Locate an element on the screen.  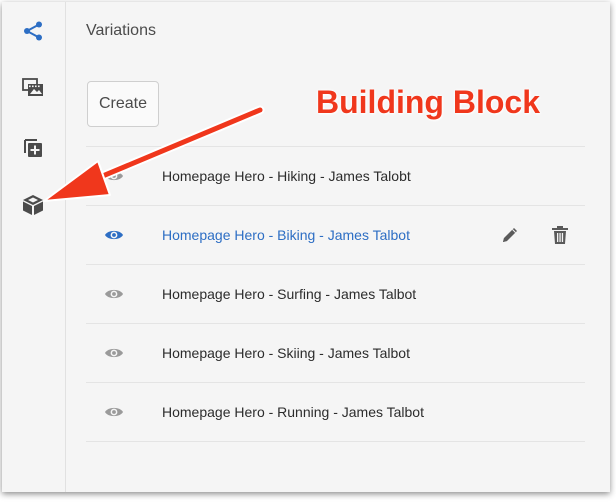
delete-icon is located at coordinates (560, 235).